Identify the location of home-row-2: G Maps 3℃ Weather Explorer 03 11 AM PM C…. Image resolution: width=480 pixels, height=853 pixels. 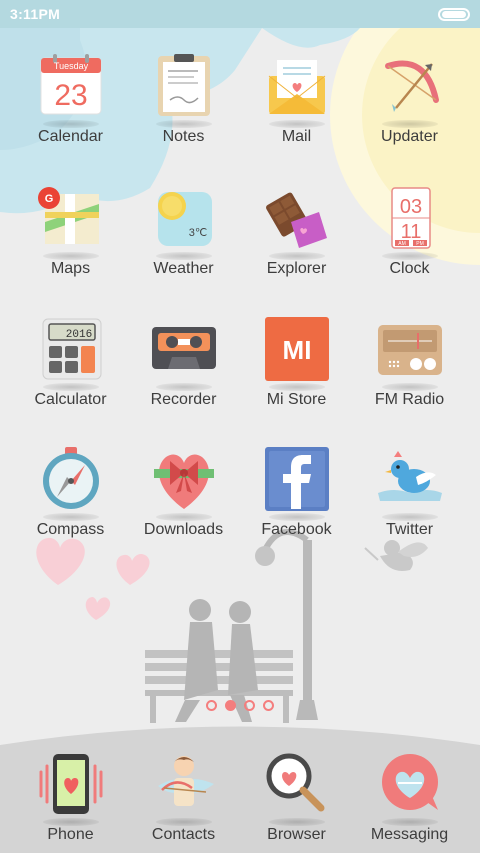
(240, 242).